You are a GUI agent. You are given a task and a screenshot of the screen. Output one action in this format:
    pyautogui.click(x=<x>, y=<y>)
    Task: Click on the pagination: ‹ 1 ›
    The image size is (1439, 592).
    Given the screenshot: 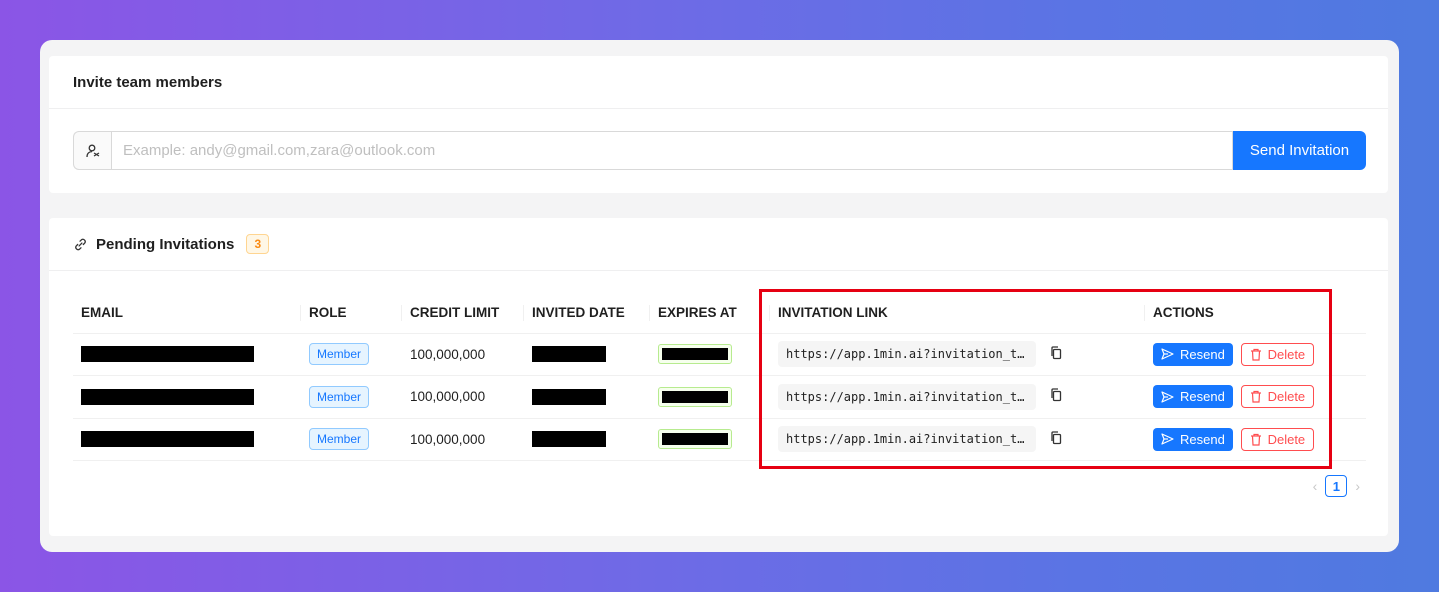 What is the action you would take?
    pyautogui.click(x=1336, y=486)
    